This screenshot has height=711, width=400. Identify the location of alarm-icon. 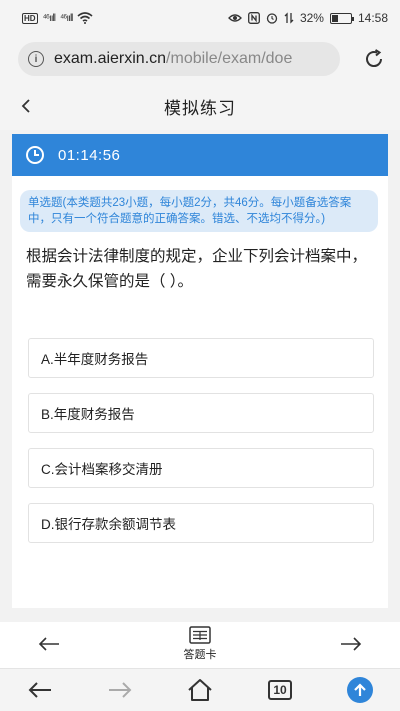
(272, 18).